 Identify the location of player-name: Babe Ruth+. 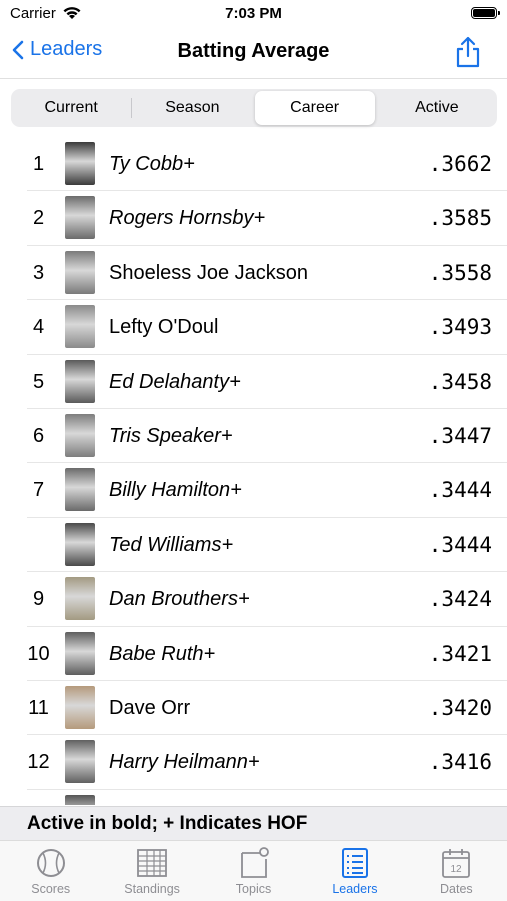
(162, 654).